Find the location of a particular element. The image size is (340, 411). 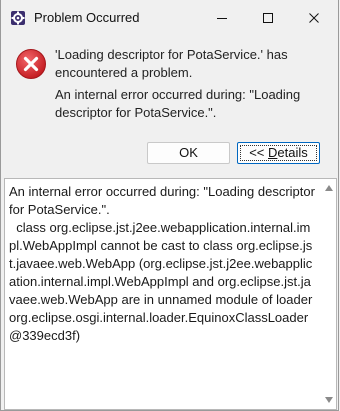

scroll-down-button is located at coordinates (329, 400).